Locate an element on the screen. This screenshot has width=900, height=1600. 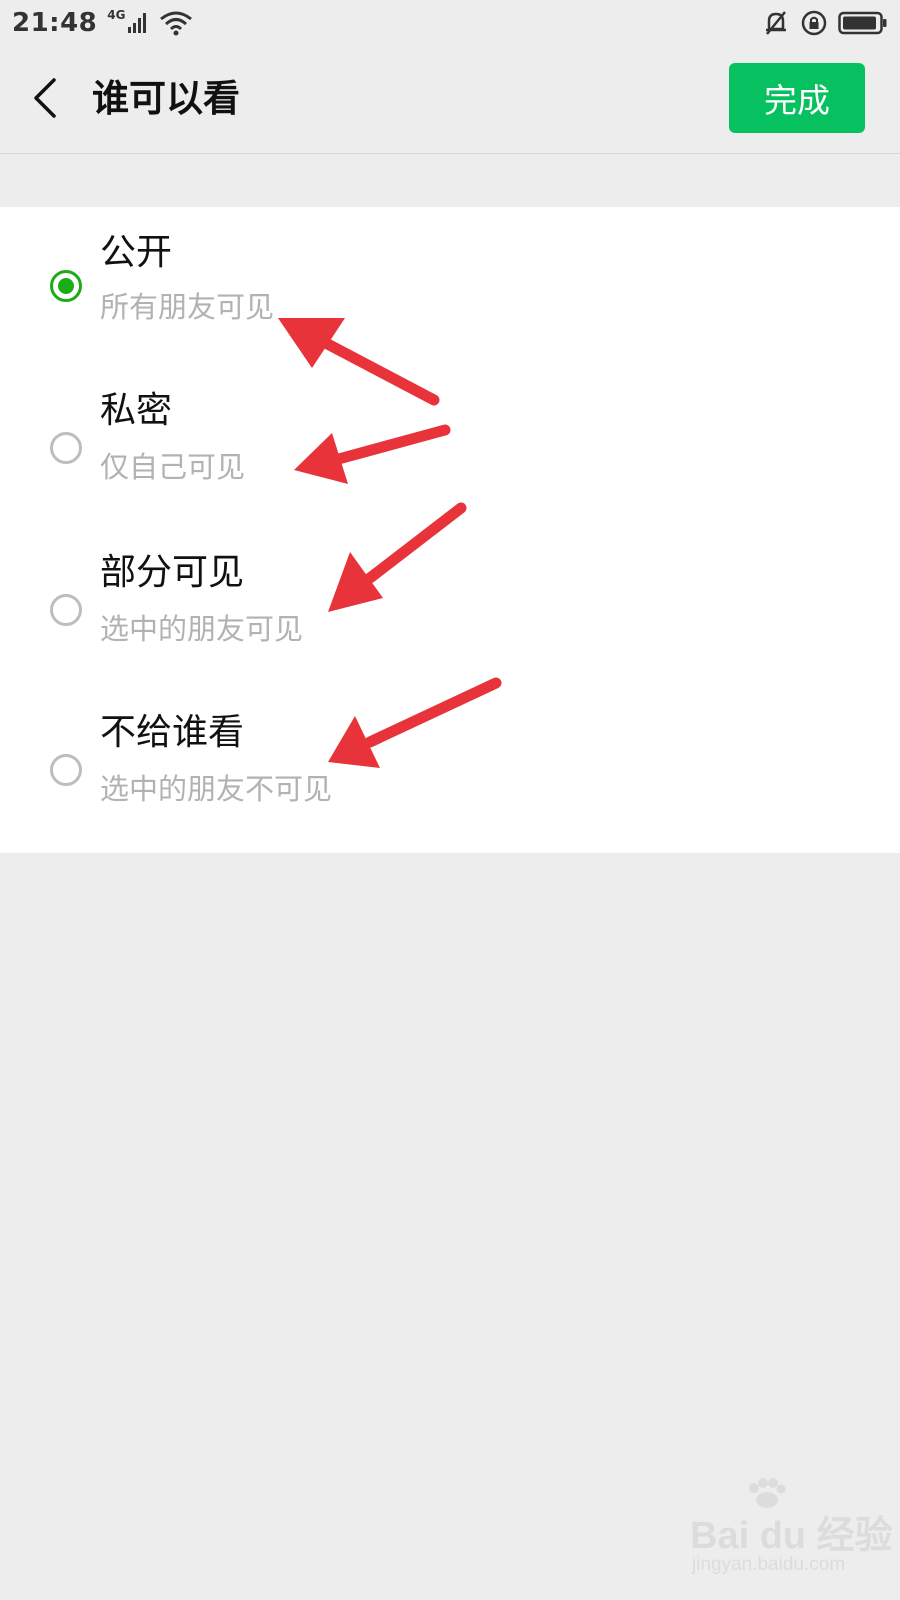
option-private: 私密 仅自己可见 is located at coordinates (450, 447).